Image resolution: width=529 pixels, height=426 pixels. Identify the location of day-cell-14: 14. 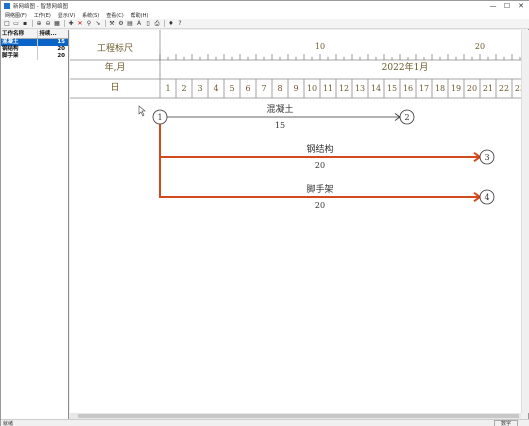
(376, 88).